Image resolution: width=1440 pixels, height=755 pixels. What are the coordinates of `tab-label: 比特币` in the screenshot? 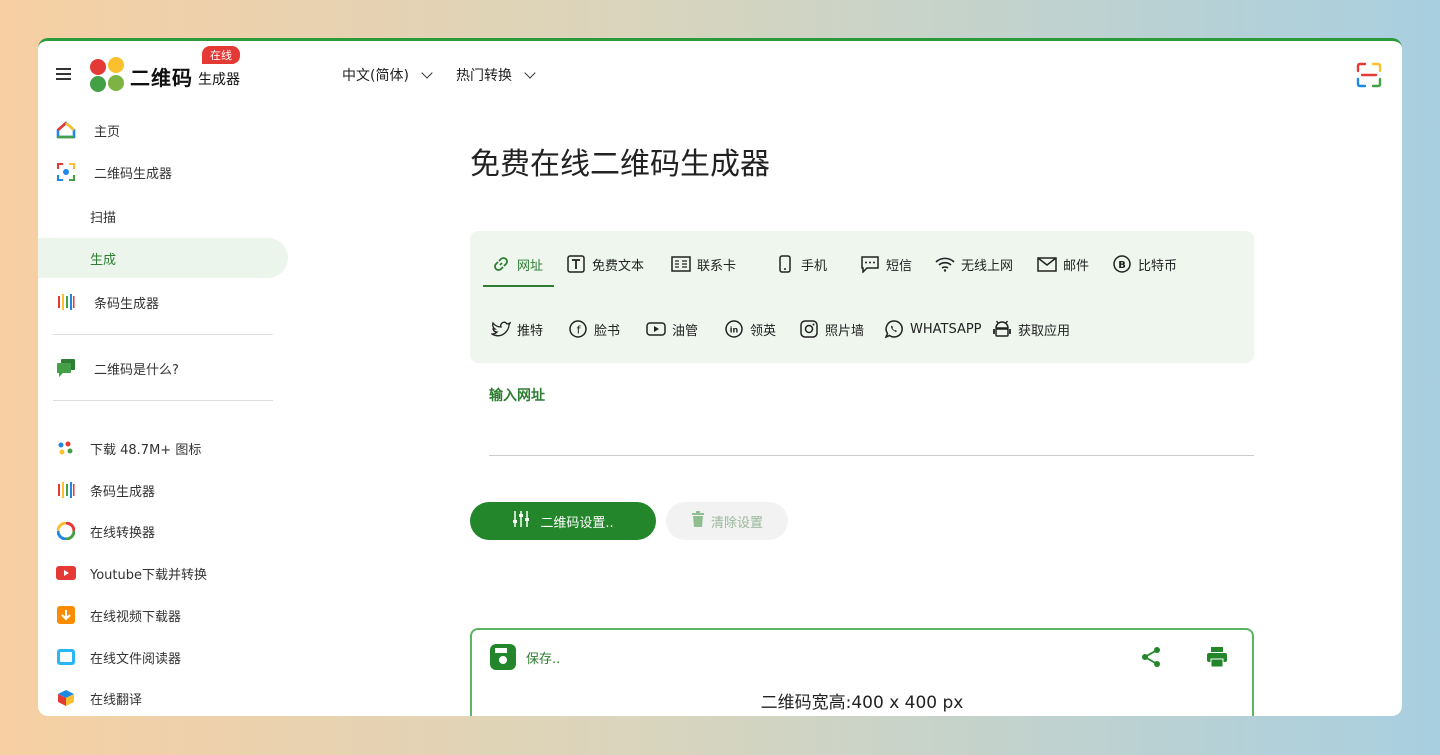 It's located at (1158, 266).